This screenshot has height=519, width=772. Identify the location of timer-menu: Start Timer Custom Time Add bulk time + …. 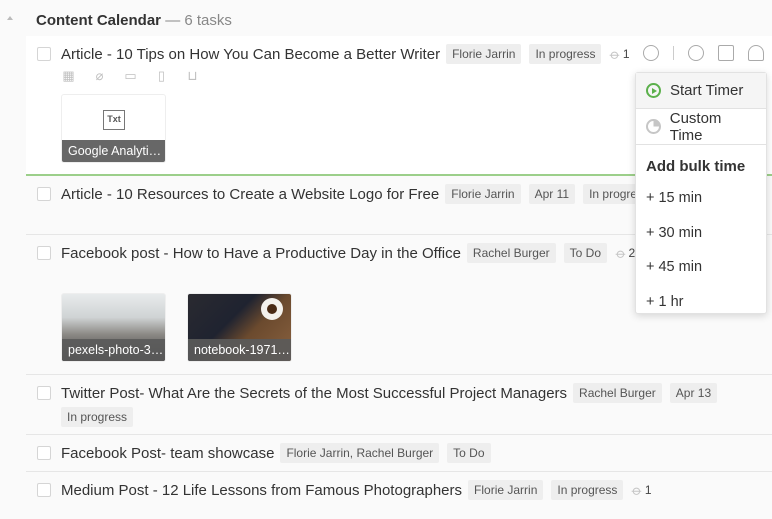
(701, 193).